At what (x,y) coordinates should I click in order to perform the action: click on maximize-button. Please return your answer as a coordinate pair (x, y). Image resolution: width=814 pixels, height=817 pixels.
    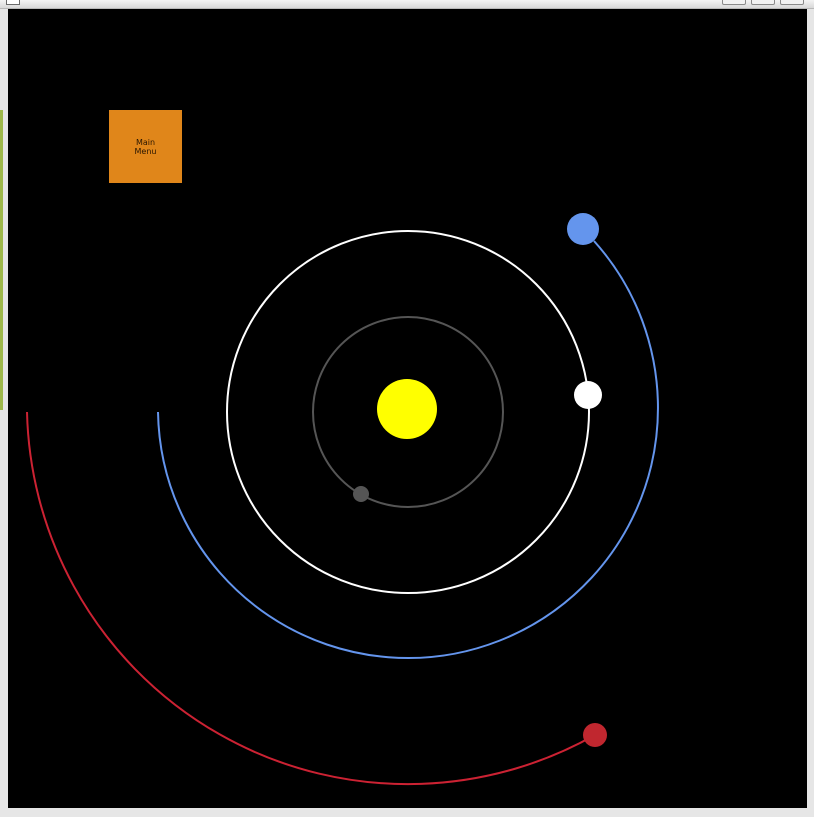
    Looking at the image, I should click on (763, 2).